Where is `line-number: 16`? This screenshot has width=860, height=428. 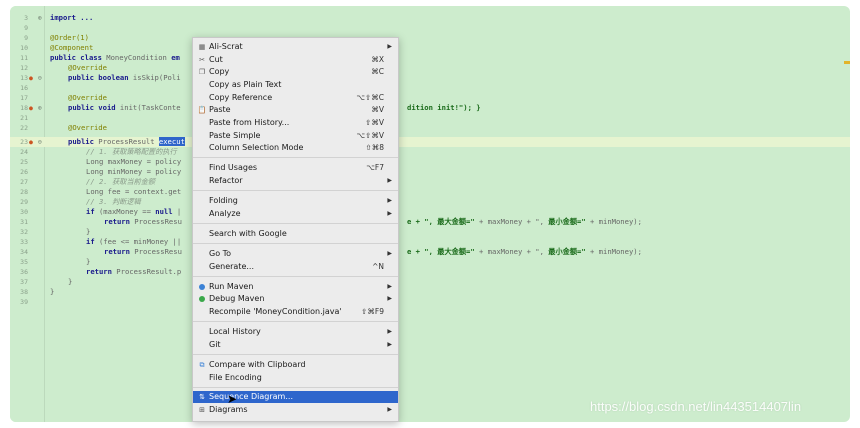
line-number: 16 is located at coordinates (24, 88).